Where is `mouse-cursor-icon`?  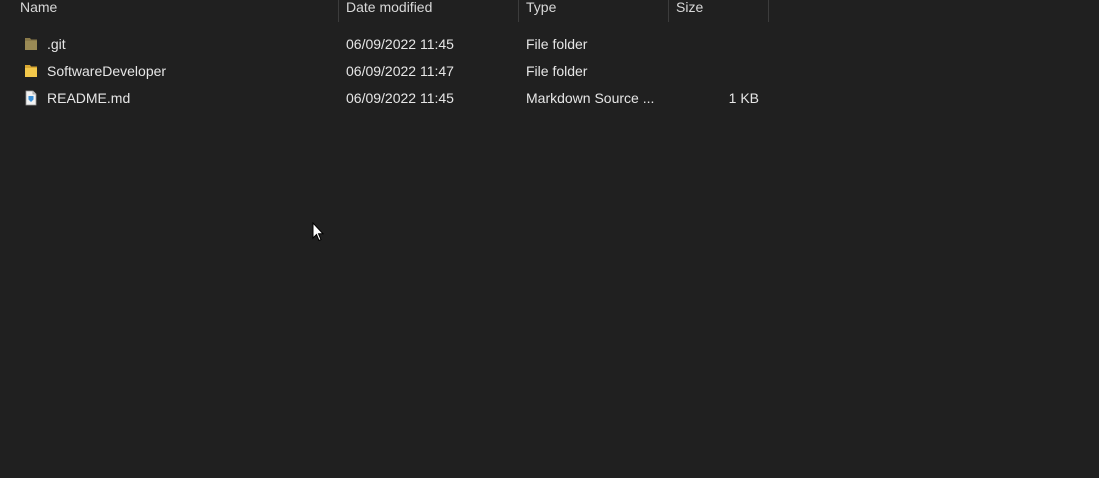
mouse-cursor-icon is located at coordinates (318, 232).